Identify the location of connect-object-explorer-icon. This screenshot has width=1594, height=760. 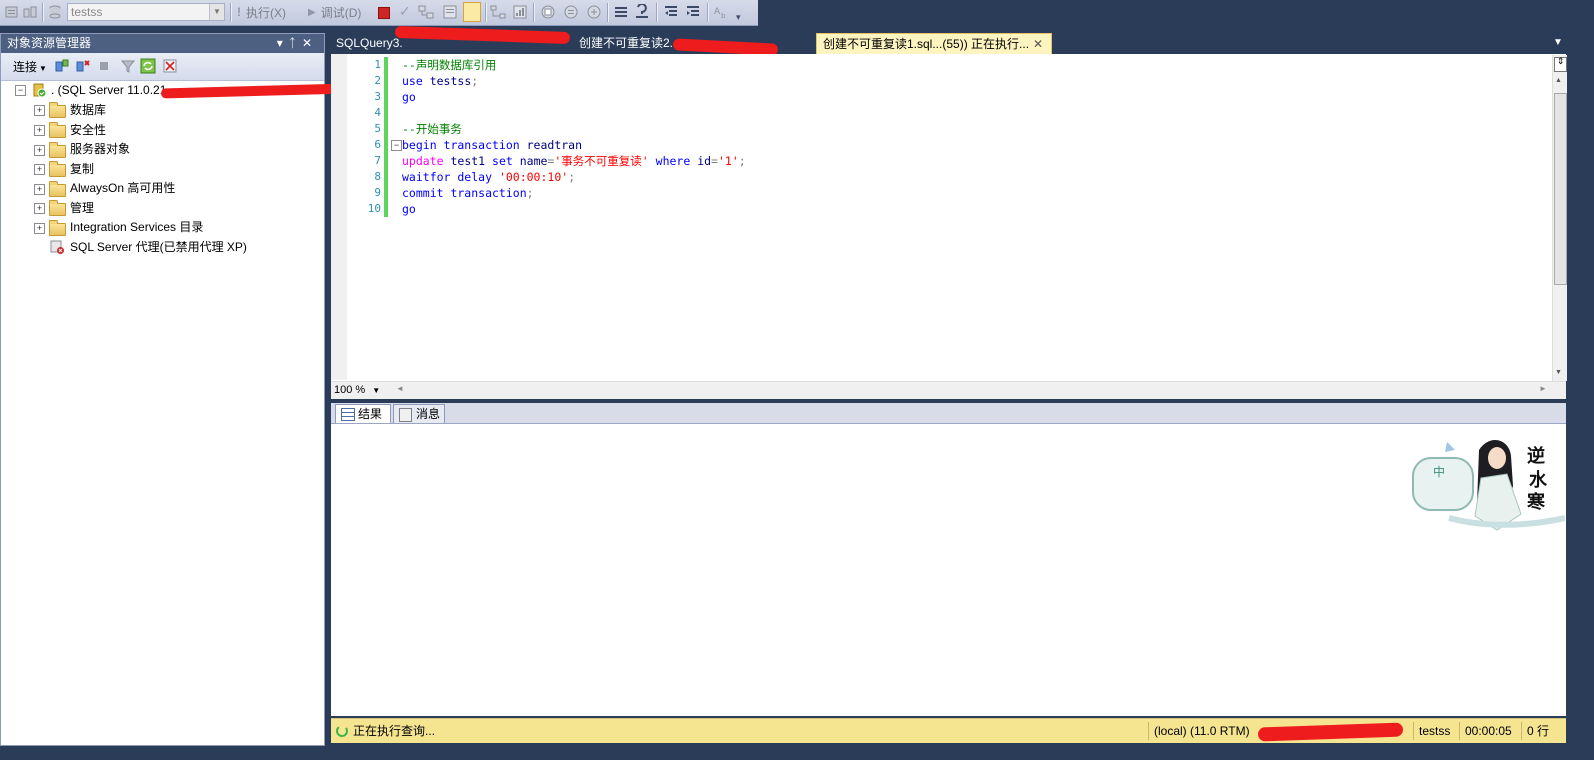
(62, 66).